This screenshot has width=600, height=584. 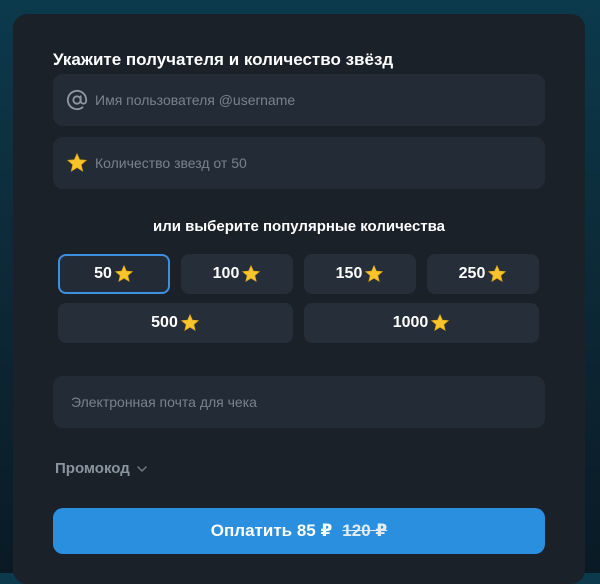 What do you see at coordinates (142, 469) in the screenshot?
I see `chevron-down-icon` at bounding box center [142, 469].